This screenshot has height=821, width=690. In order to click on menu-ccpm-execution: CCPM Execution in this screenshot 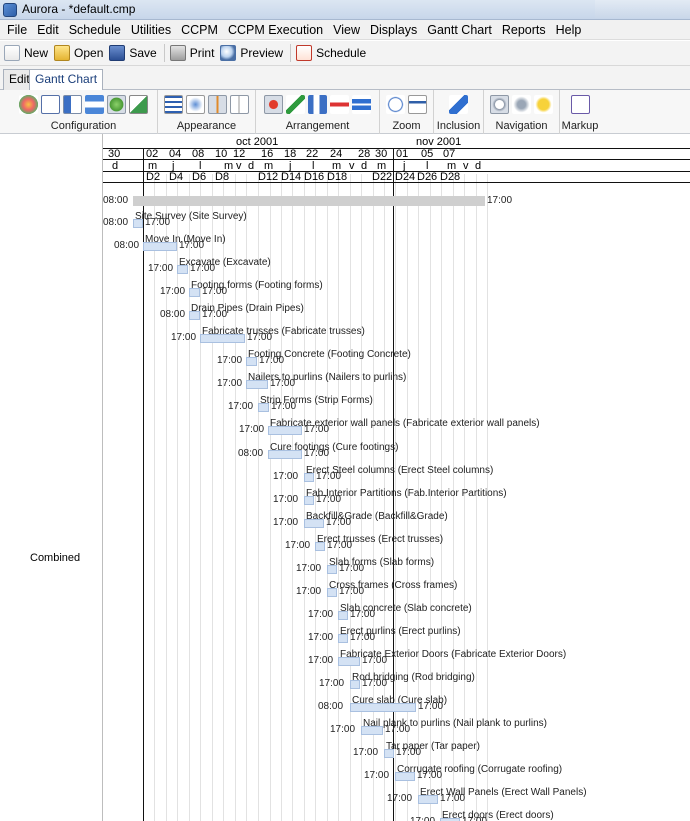, I will do `click(275, 30)`.